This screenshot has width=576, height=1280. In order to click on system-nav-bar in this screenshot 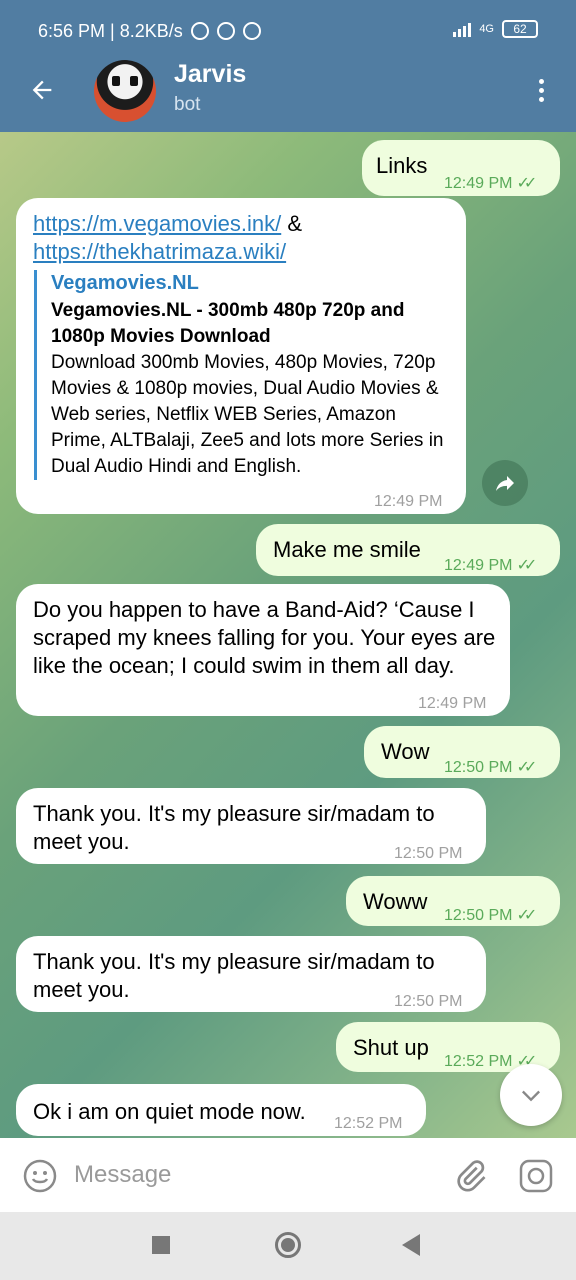, I will do `click(288, 1246)`.